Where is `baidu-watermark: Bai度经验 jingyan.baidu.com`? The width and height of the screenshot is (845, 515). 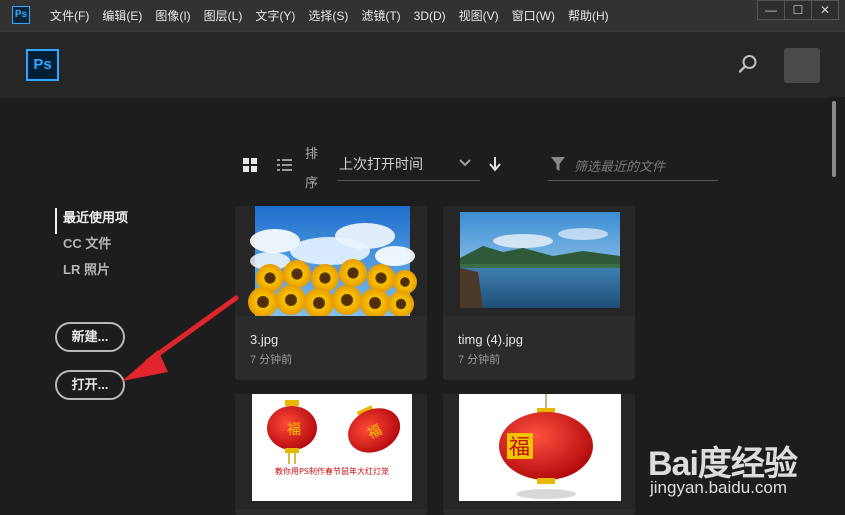
baidu-watermark: Bai度经验 jingyan.baidu.com is located at coordinates (743, 465).